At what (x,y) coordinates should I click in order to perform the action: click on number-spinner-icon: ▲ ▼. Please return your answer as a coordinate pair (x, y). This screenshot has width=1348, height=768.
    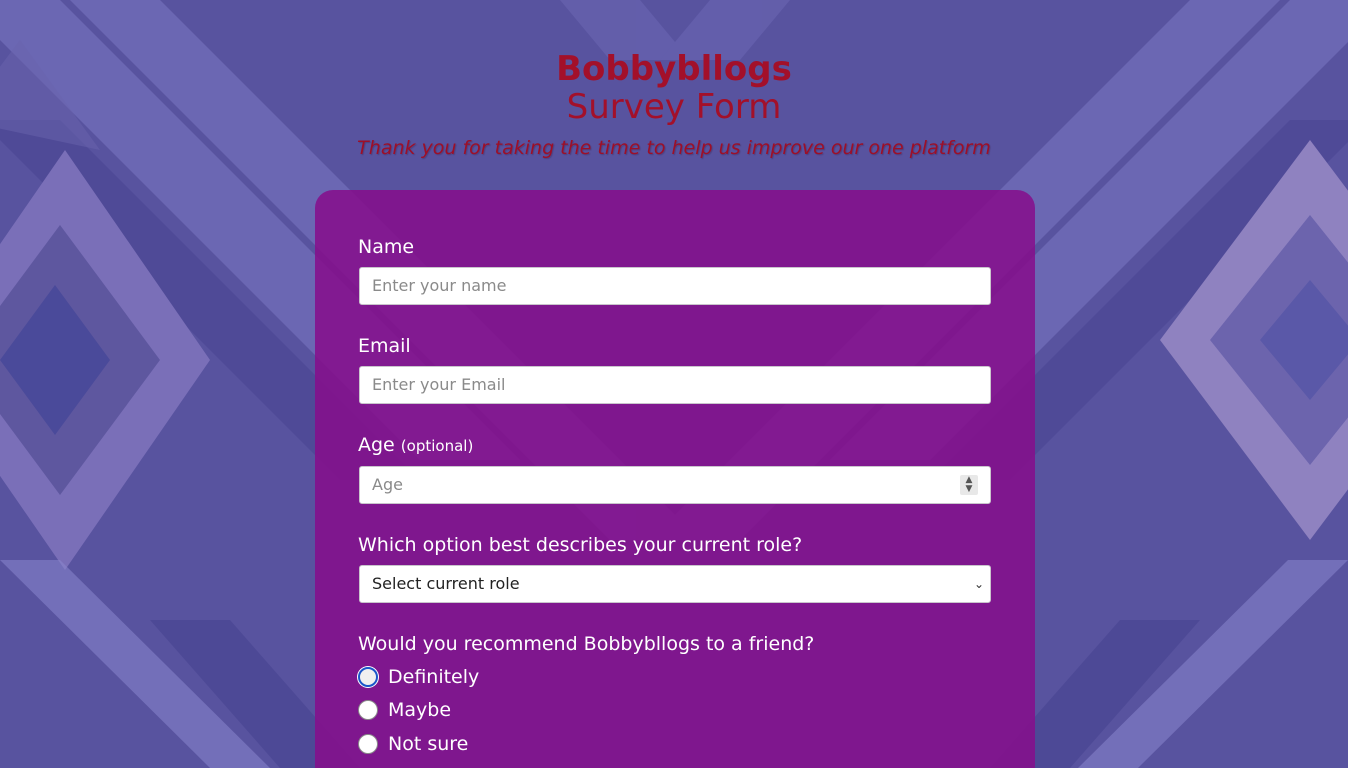
    Looking at the image, I should click on (969, 485).